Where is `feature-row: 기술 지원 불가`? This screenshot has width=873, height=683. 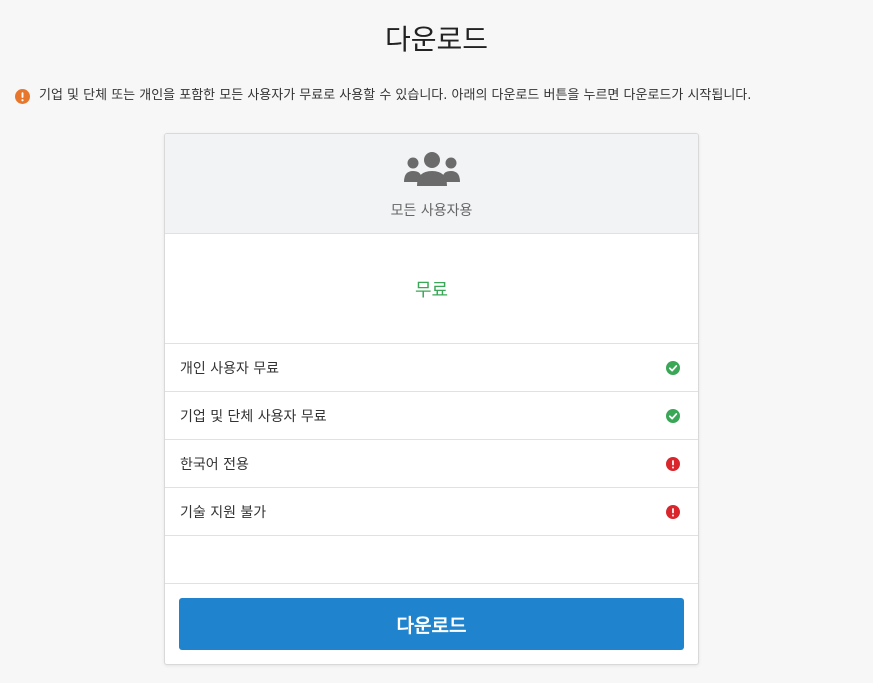
feature-row: 기술 지원 불가 is located at coordinates (431, 512).